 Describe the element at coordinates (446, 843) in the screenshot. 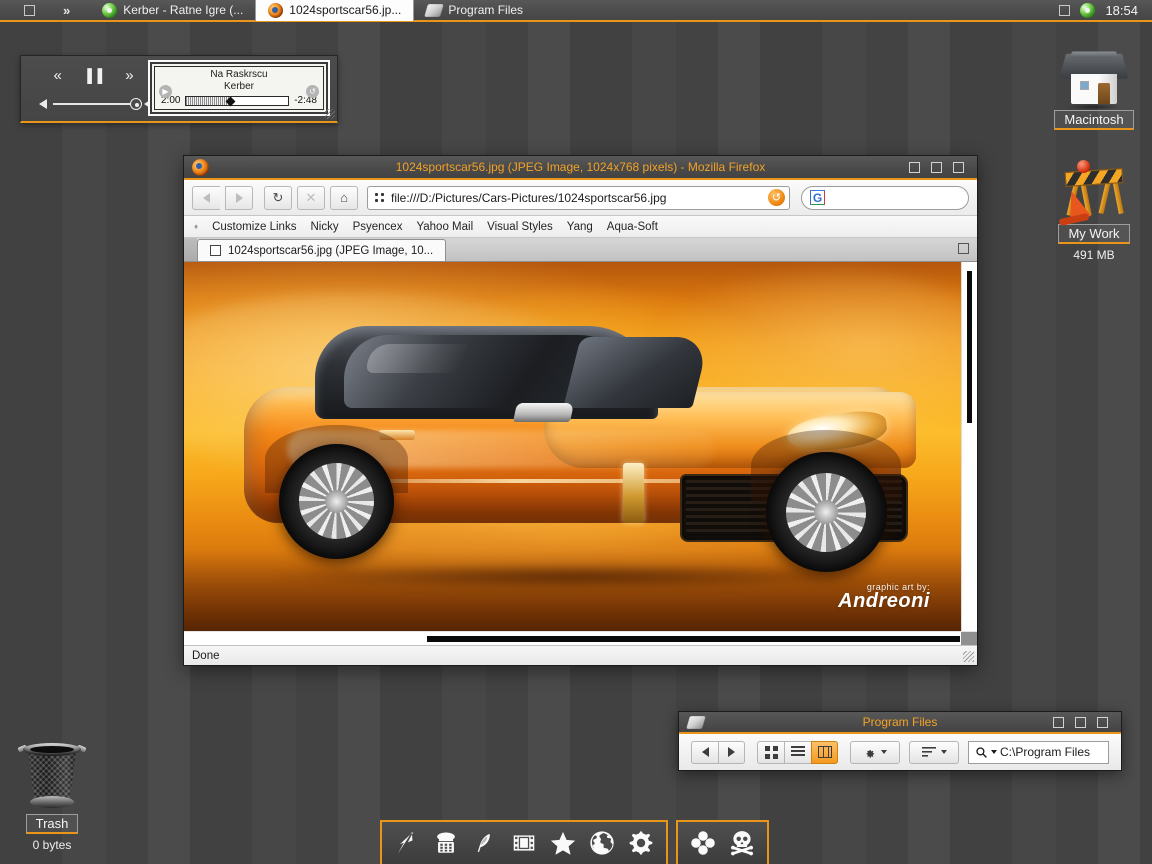

I see `telephone-icon` at that location.